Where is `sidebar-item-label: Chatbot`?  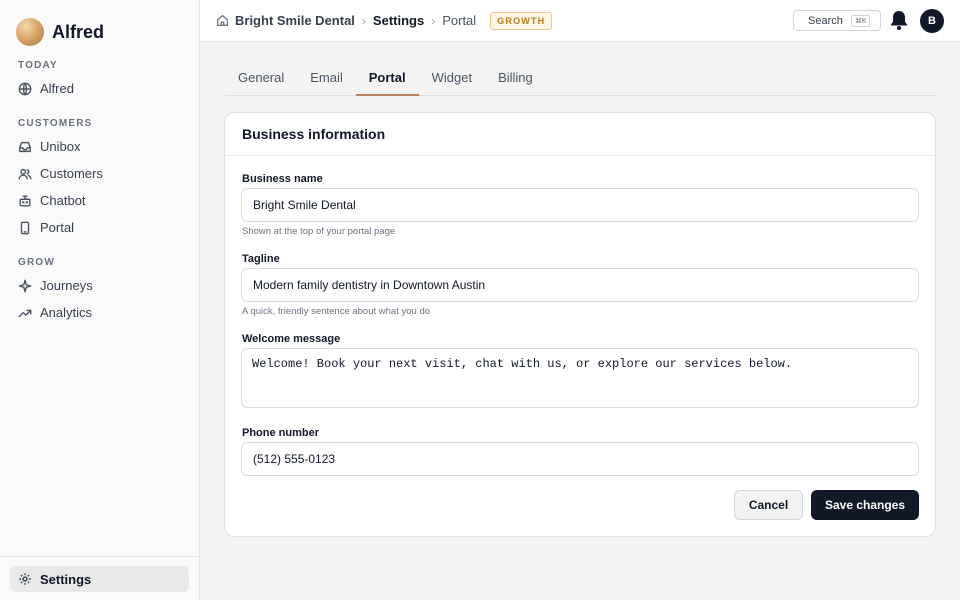 sidebar-item-label: Chatbot is located at coordinates (63, 200).